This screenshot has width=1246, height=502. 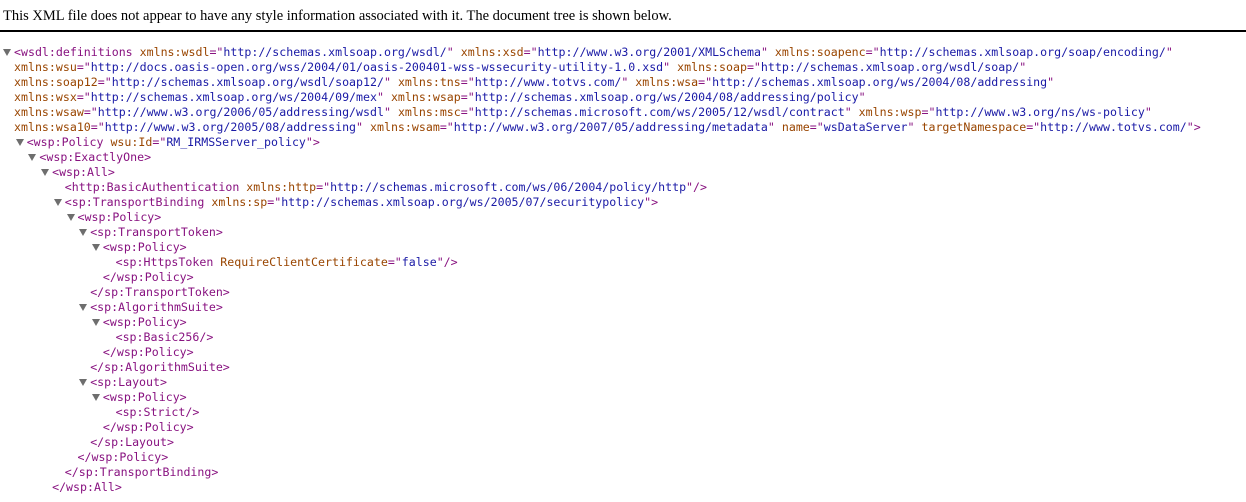 I want to click on tag-text: <sp:HttpsToken, so click(x=168, y=262).